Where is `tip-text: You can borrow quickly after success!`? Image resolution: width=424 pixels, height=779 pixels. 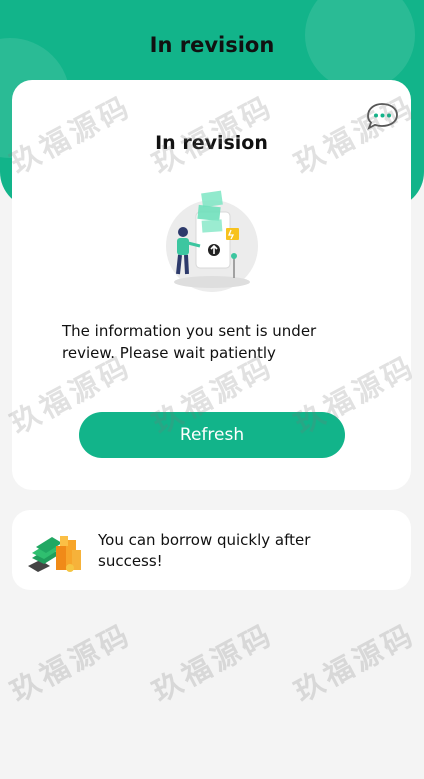 tip-text: You can borrow quickly after success! is located at coordinates (204, 550).